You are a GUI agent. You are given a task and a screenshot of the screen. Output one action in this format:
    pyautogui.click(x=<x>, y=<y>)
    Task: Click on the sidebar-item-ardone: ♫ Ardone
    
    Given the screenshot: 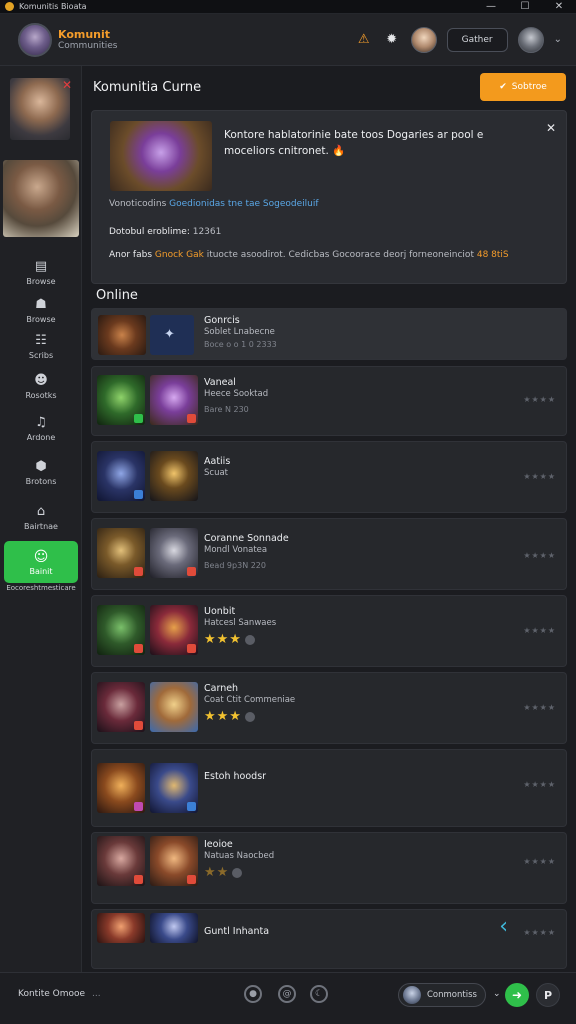 What is the action you would take?
    pyautogui.click(x=41, y=428)
    